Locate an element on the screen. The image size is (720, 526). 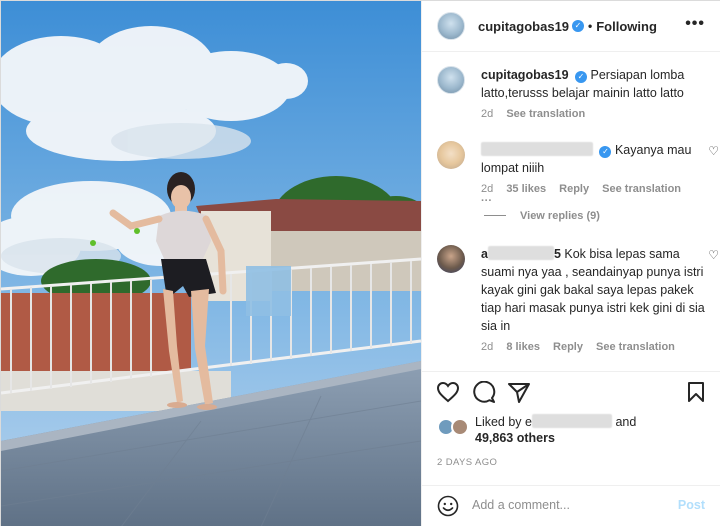
comment-more-icon: ··· is located at coordinates (486, 201).